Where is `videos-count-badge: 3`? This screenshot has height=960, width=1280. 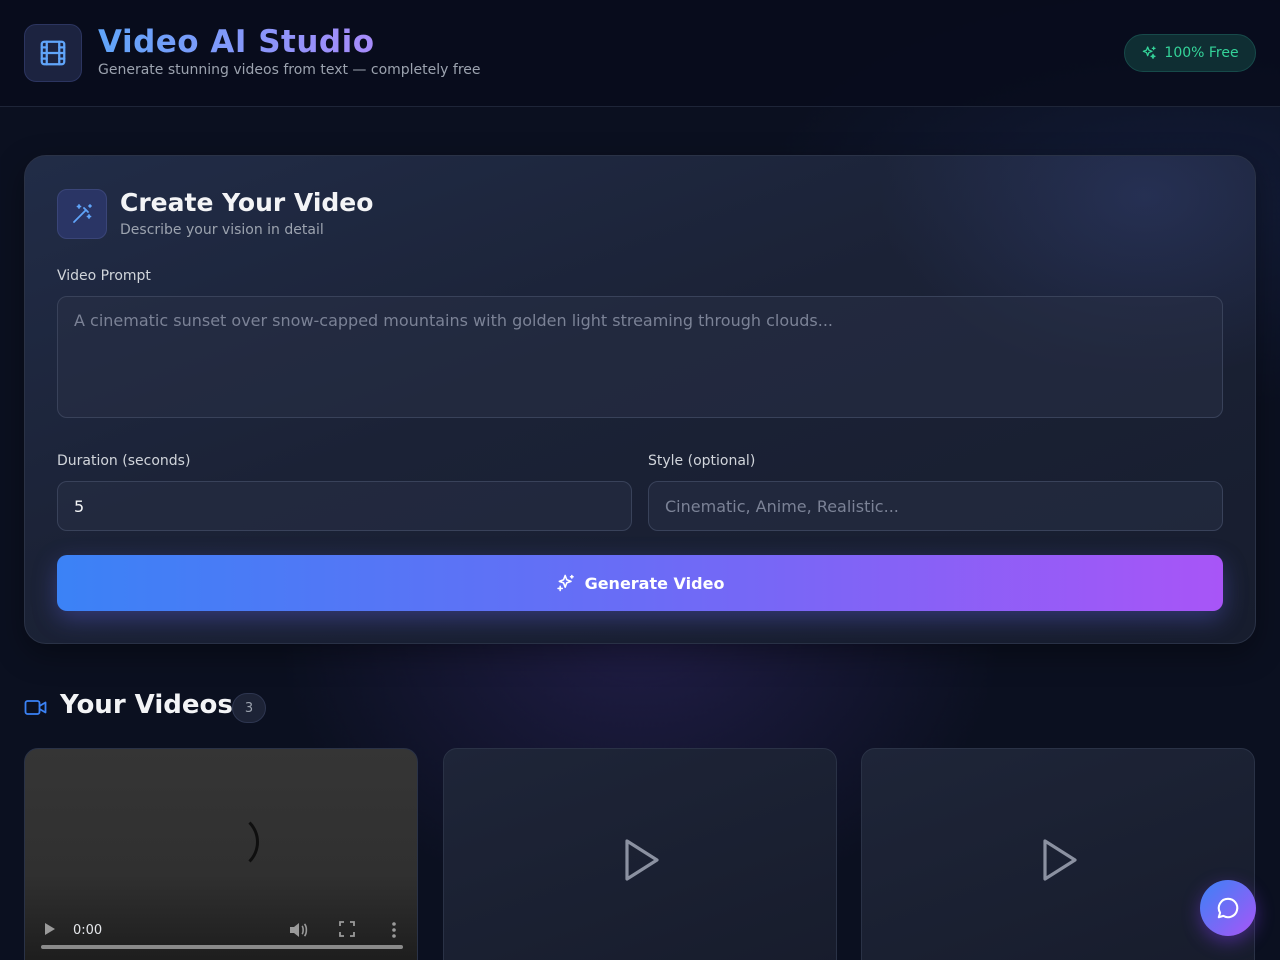
videos-count-badge: 3 is located at coordinates (249, 708).